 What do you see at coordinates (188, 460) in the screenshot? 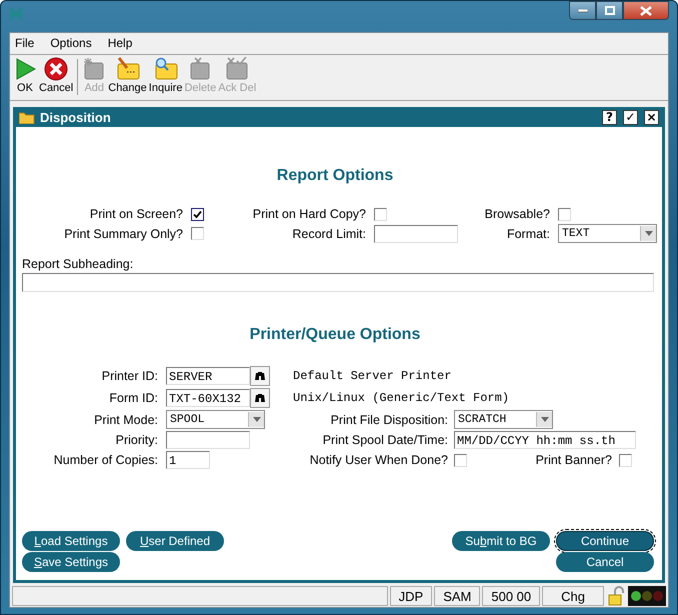
I see `input-field: 1` at bounding box center [188, 460].